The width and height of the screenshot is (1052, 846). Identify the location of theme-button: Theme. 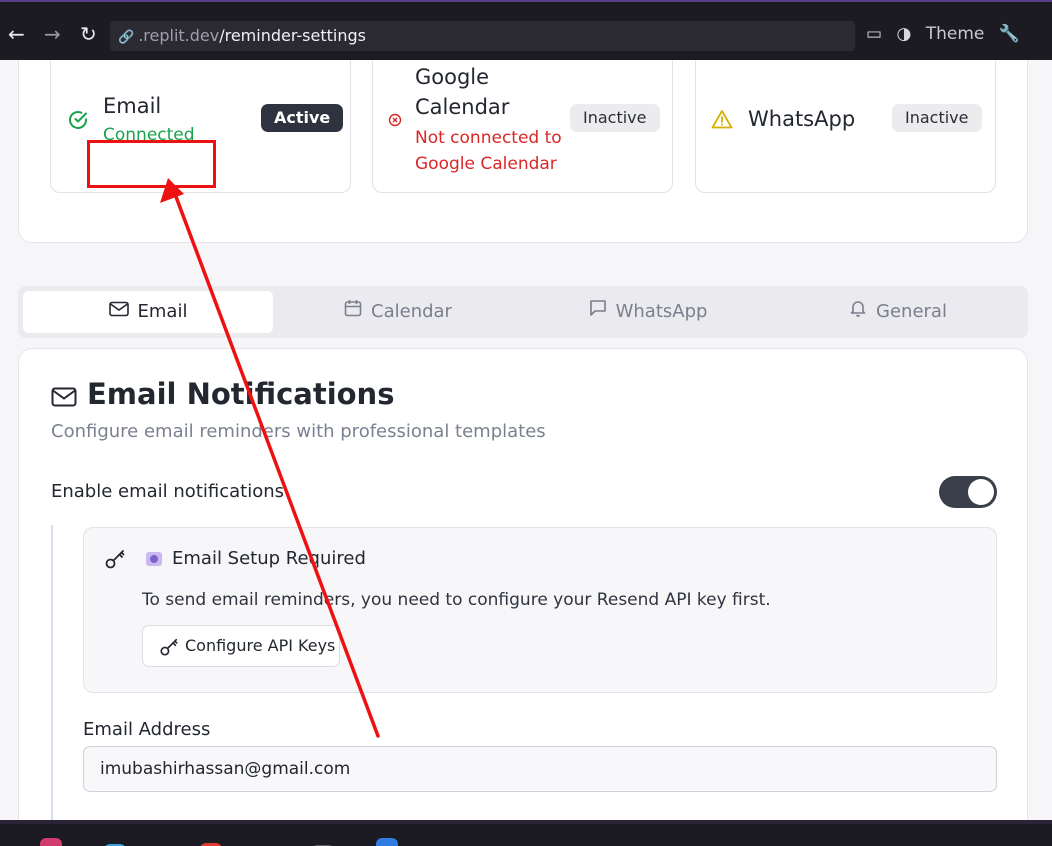
(955, 34).